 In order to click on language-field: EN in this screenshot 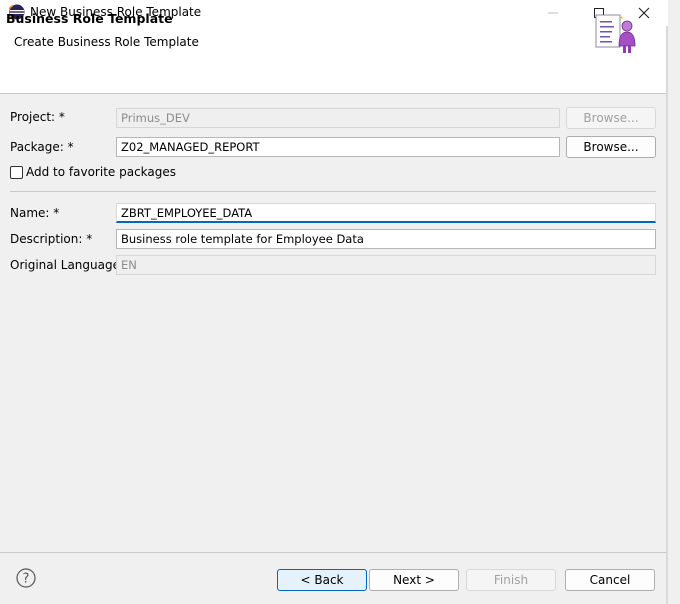, I will do `click(386, 265)`.